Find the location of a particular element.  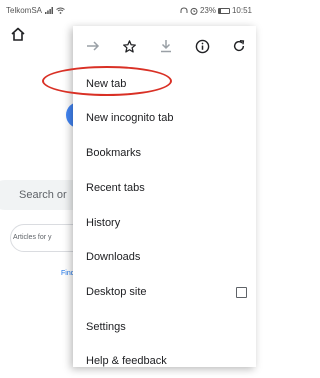

menu-toolbar is located at coordinates (164, 46).